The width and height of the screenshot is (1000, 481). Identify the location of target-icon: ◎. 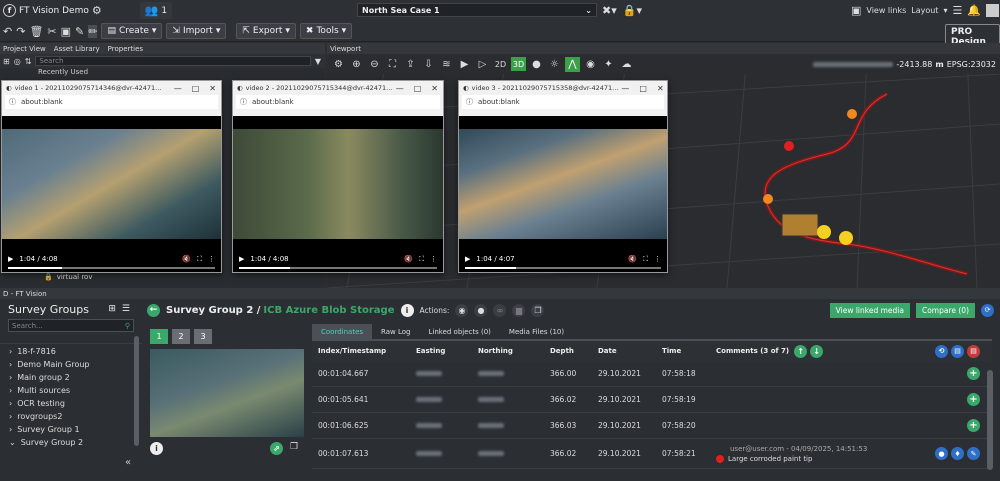
(17, 61).